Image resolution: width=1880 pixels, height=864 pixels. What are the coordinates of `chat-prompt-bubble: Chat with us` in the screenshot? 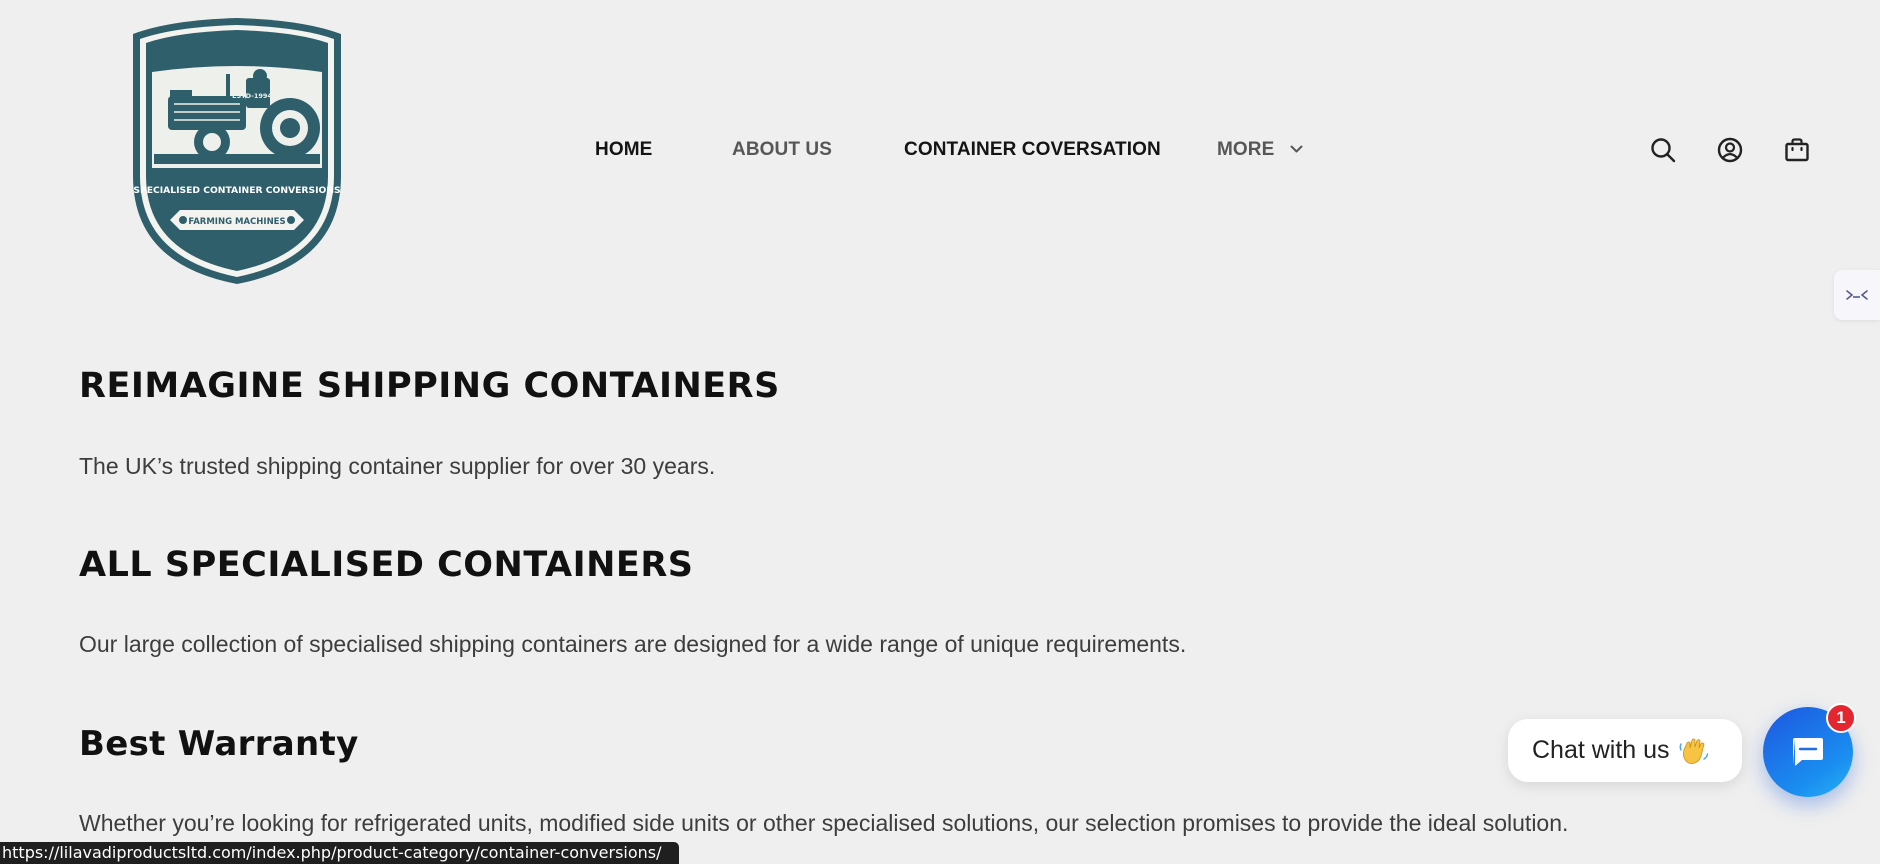 It's located at (1625, 750).